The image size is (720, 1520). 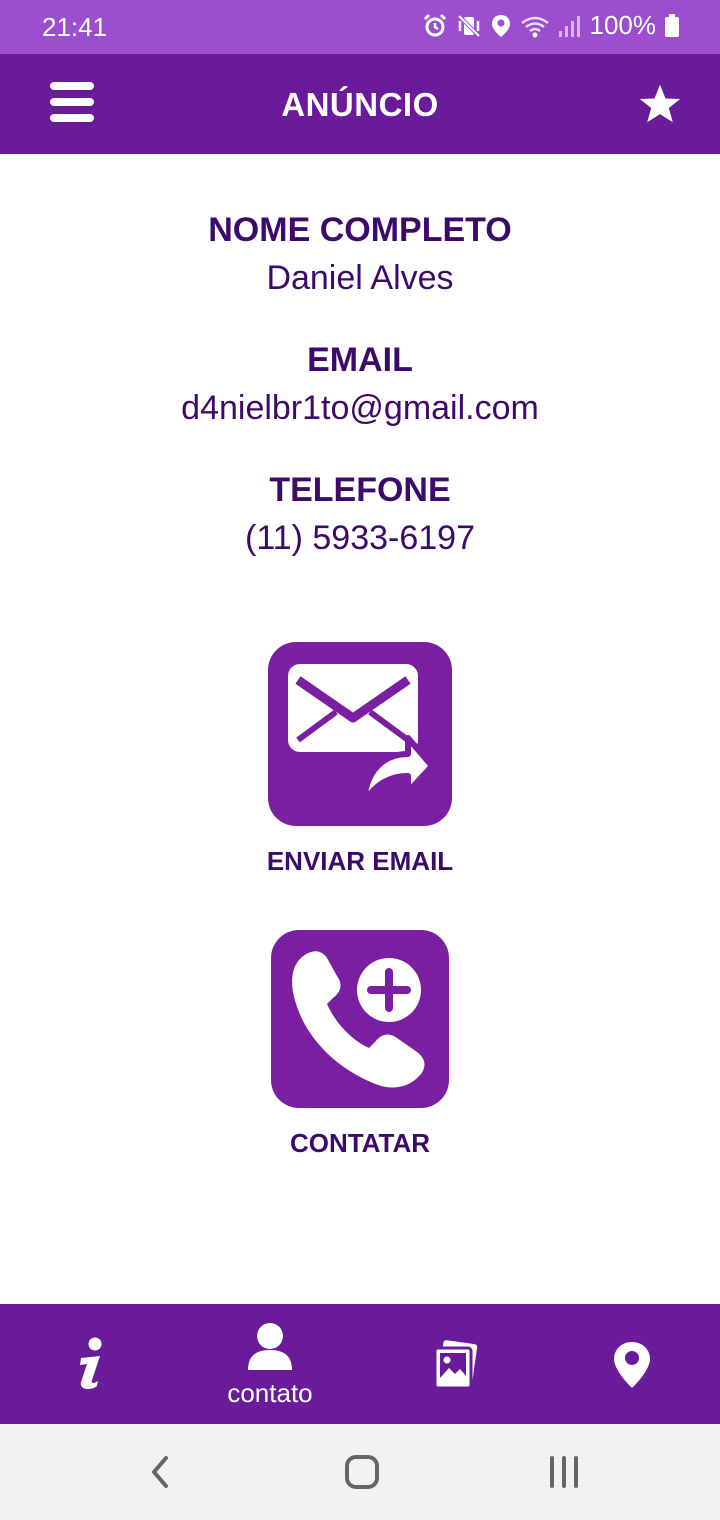 I want to click on nav-info, so click(x=90, y=1364).